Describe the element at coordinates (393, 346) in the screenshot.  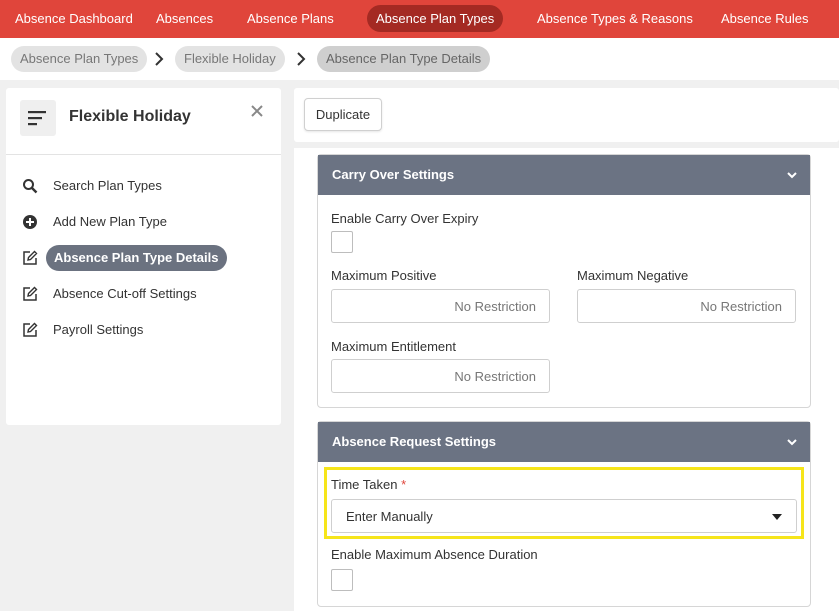
I see `maximum-entitlement-label: Maximum Entitlement` at that location.